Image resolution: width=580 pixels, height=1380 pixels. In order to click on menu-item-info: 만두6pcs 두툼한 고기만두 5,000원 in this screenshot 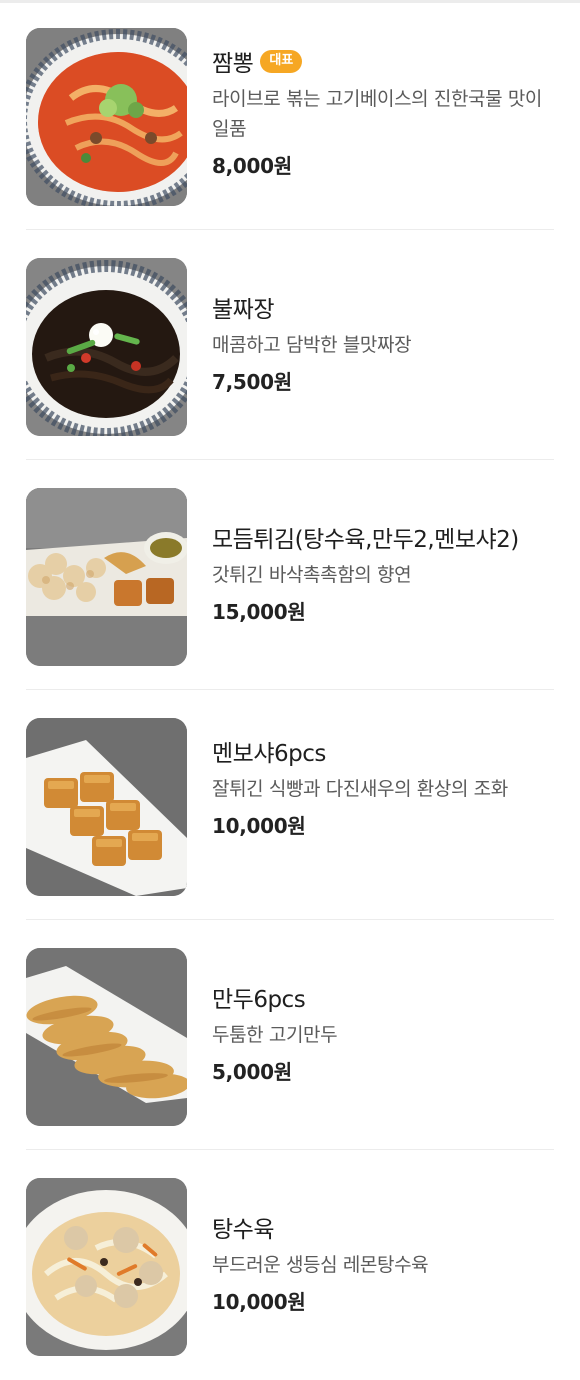, I will do `click(385, 1032)`.